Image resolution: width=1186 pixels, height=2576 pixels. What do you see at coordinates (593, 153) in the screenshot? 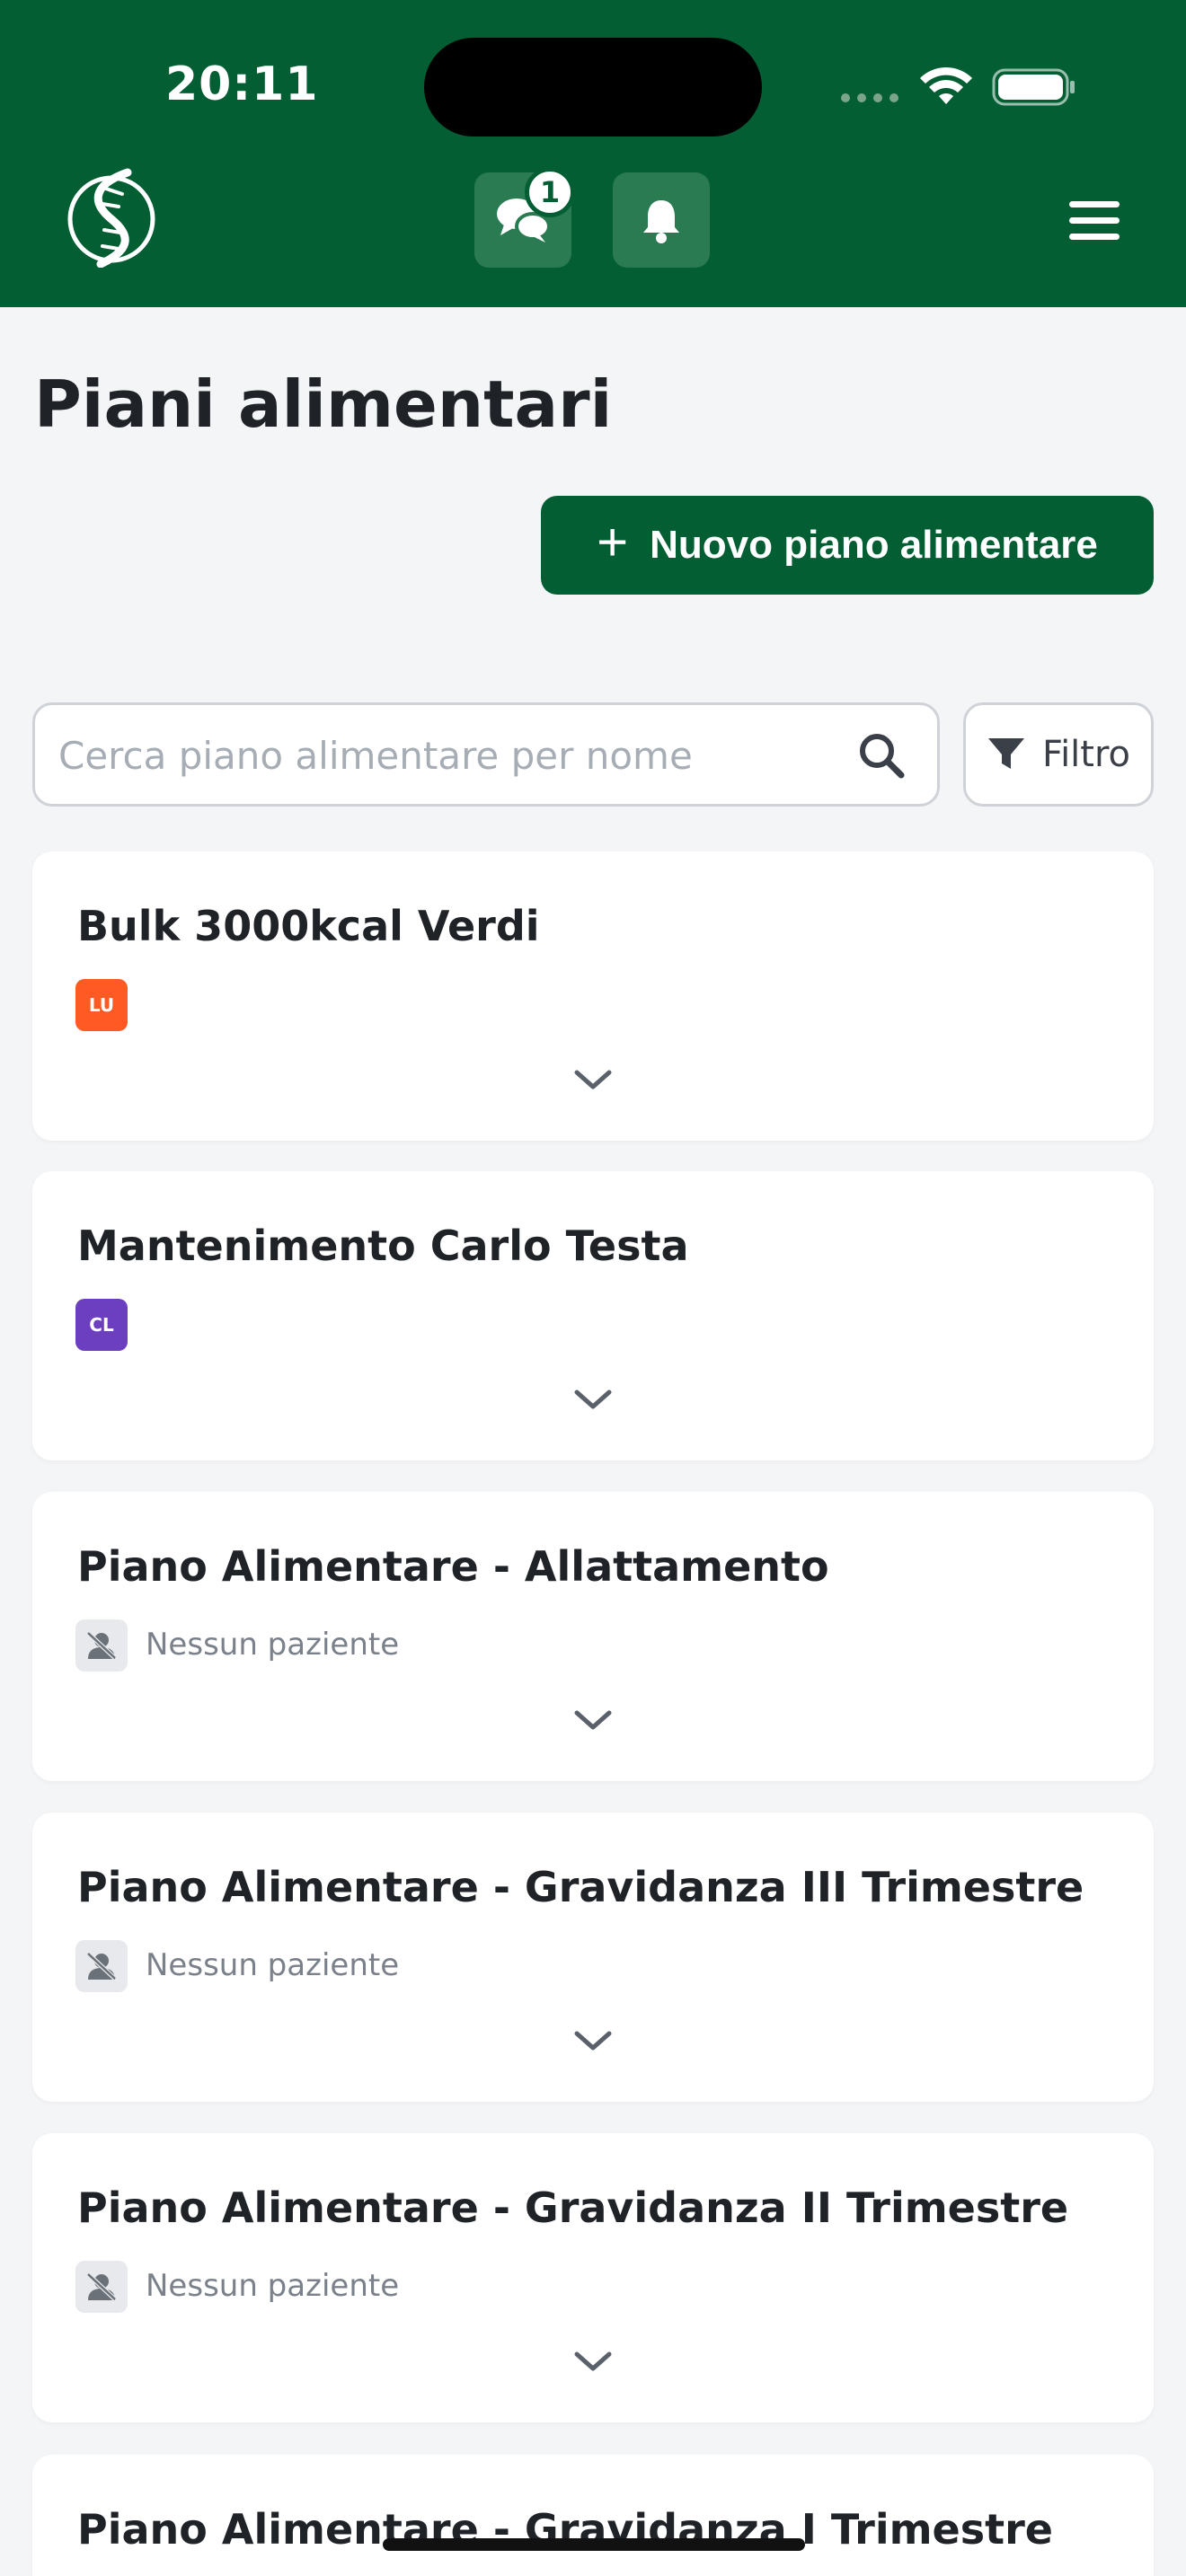
I see `app-header: 20:11 1` at bounding box center [593, 153].